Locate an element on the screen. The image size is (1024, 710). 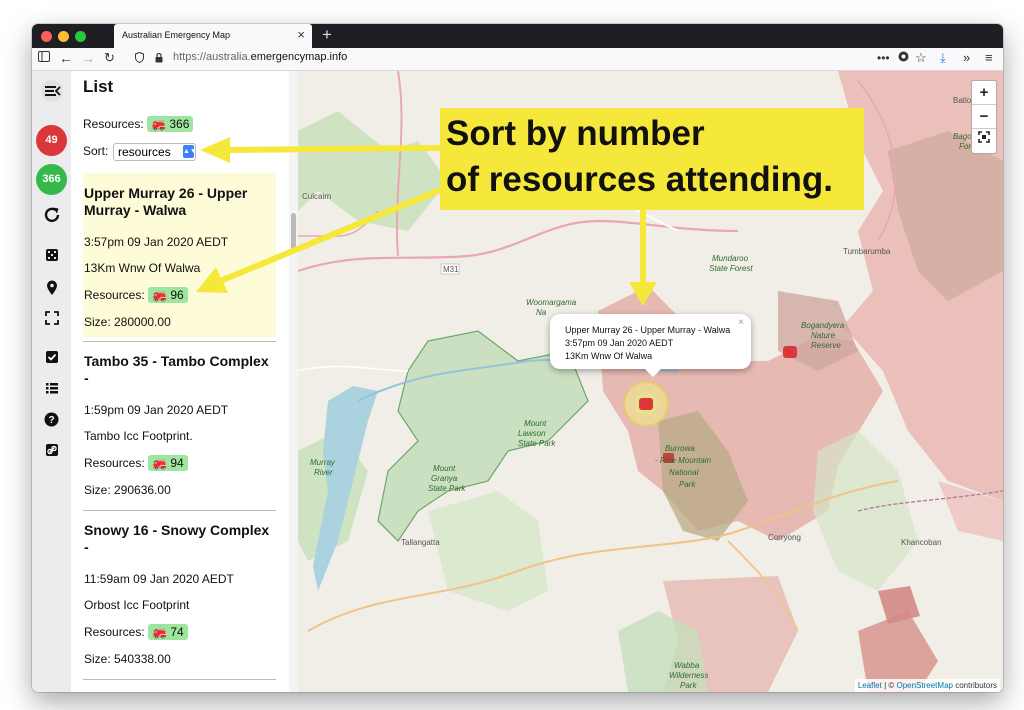
link-button is located at coordinates (51, 457).